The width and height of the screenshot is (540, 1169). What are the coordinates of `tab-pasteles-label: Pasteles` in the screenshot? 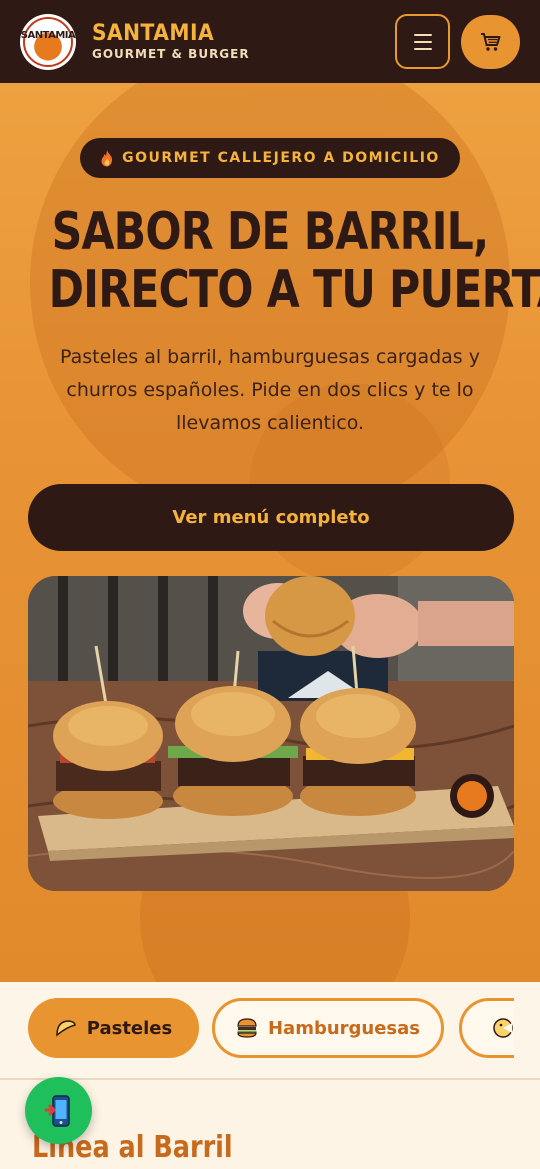 It's located at (129, 1028).